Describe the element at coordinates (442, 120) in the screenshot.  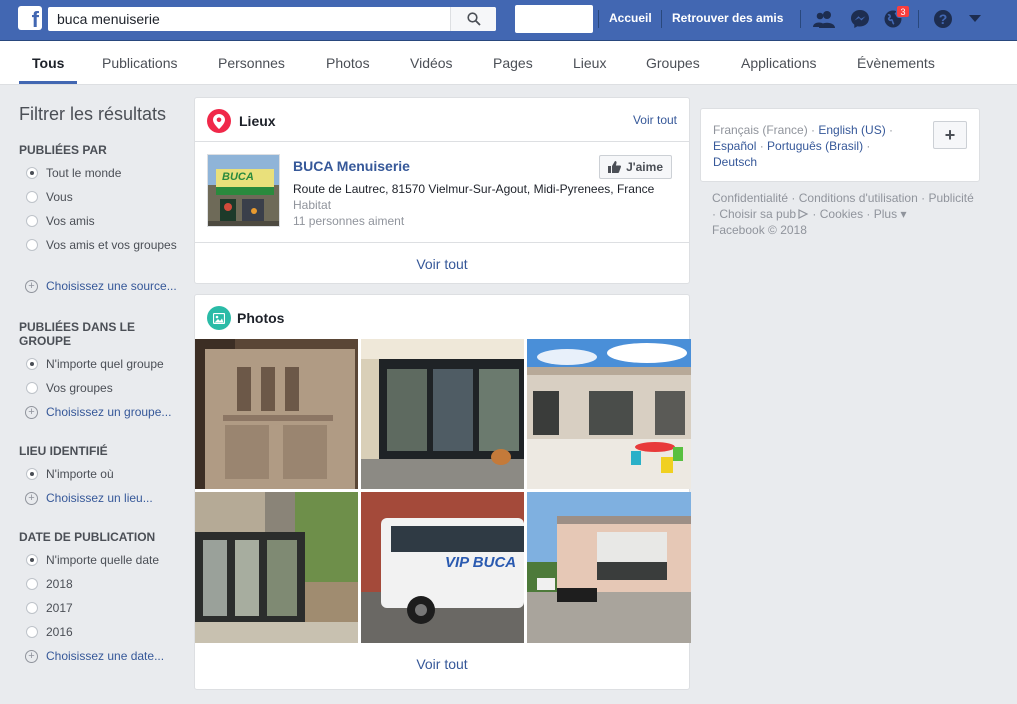
I see `card-header: Lieux Voir tout` at that location.